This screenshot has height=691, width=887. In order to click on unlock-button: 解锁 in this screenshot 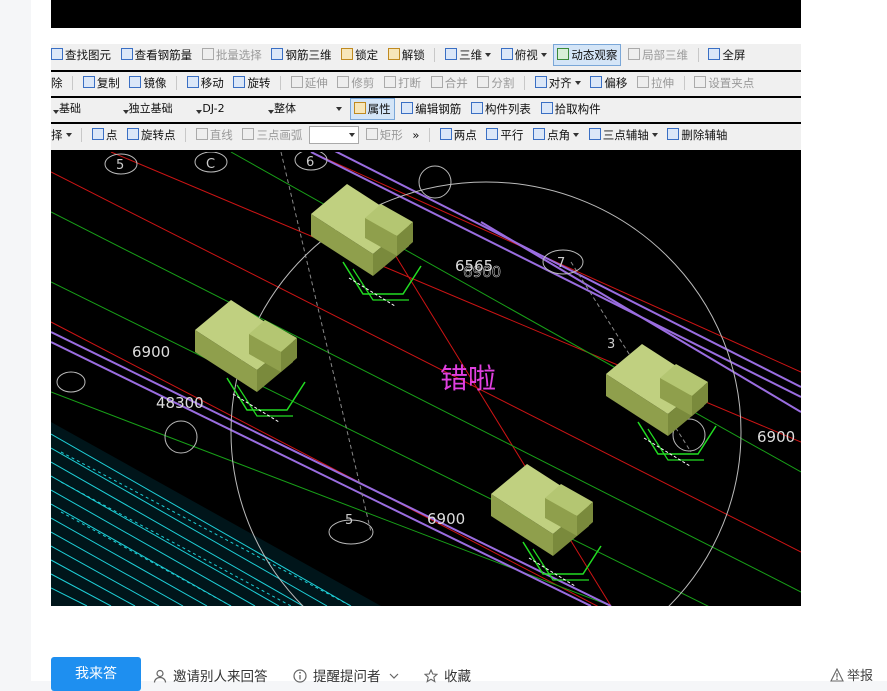, I will do `click(406, 55)`.